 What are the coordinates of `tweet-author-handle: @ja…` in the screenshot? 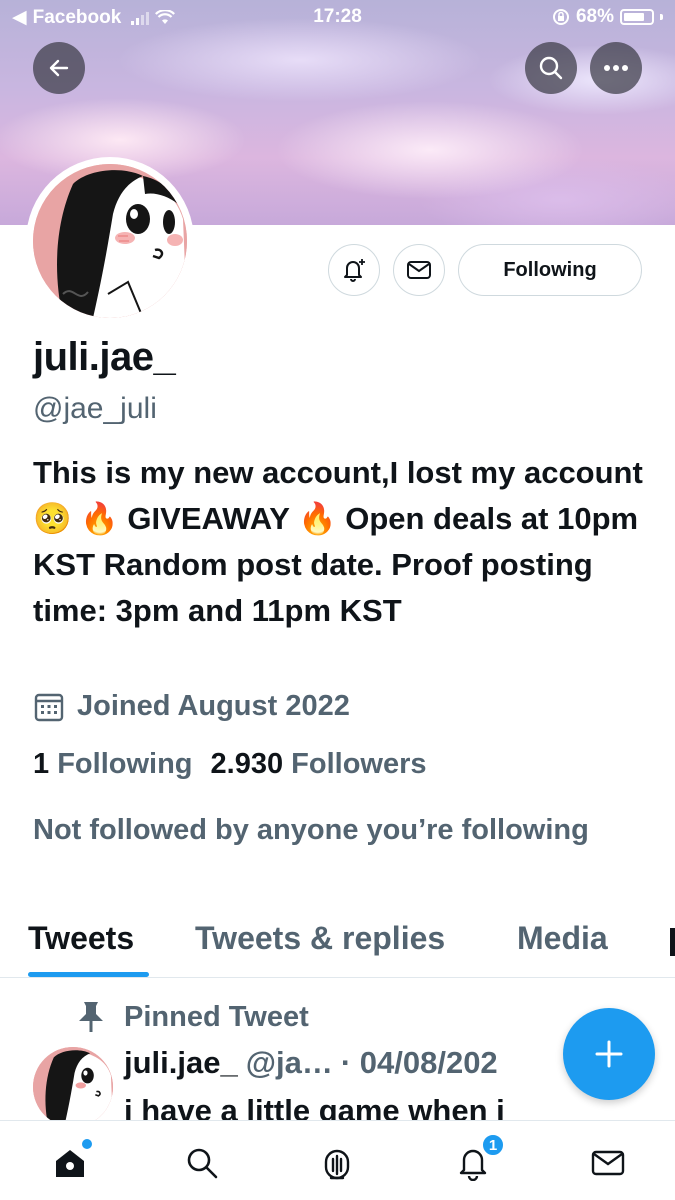 It's located at (289, 1062).